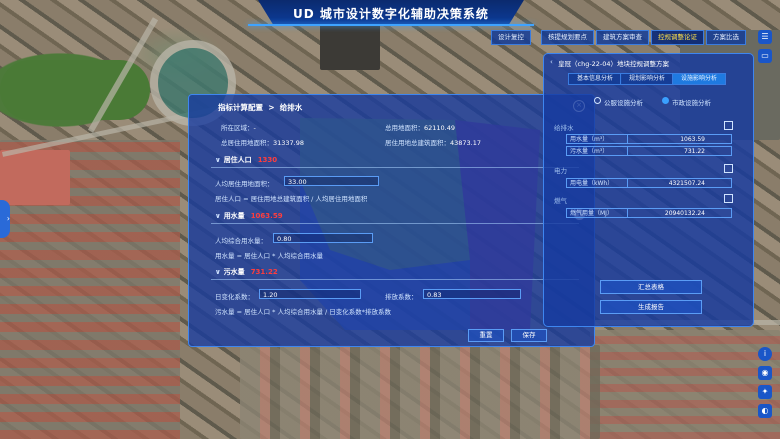 Image resolution: width=780 pixels, height=439 pixels. What do you see at coordinates (291, 107) in the screenshot?
I see `dialog-subtitle: 给排水` at bounding box center [291, 107].